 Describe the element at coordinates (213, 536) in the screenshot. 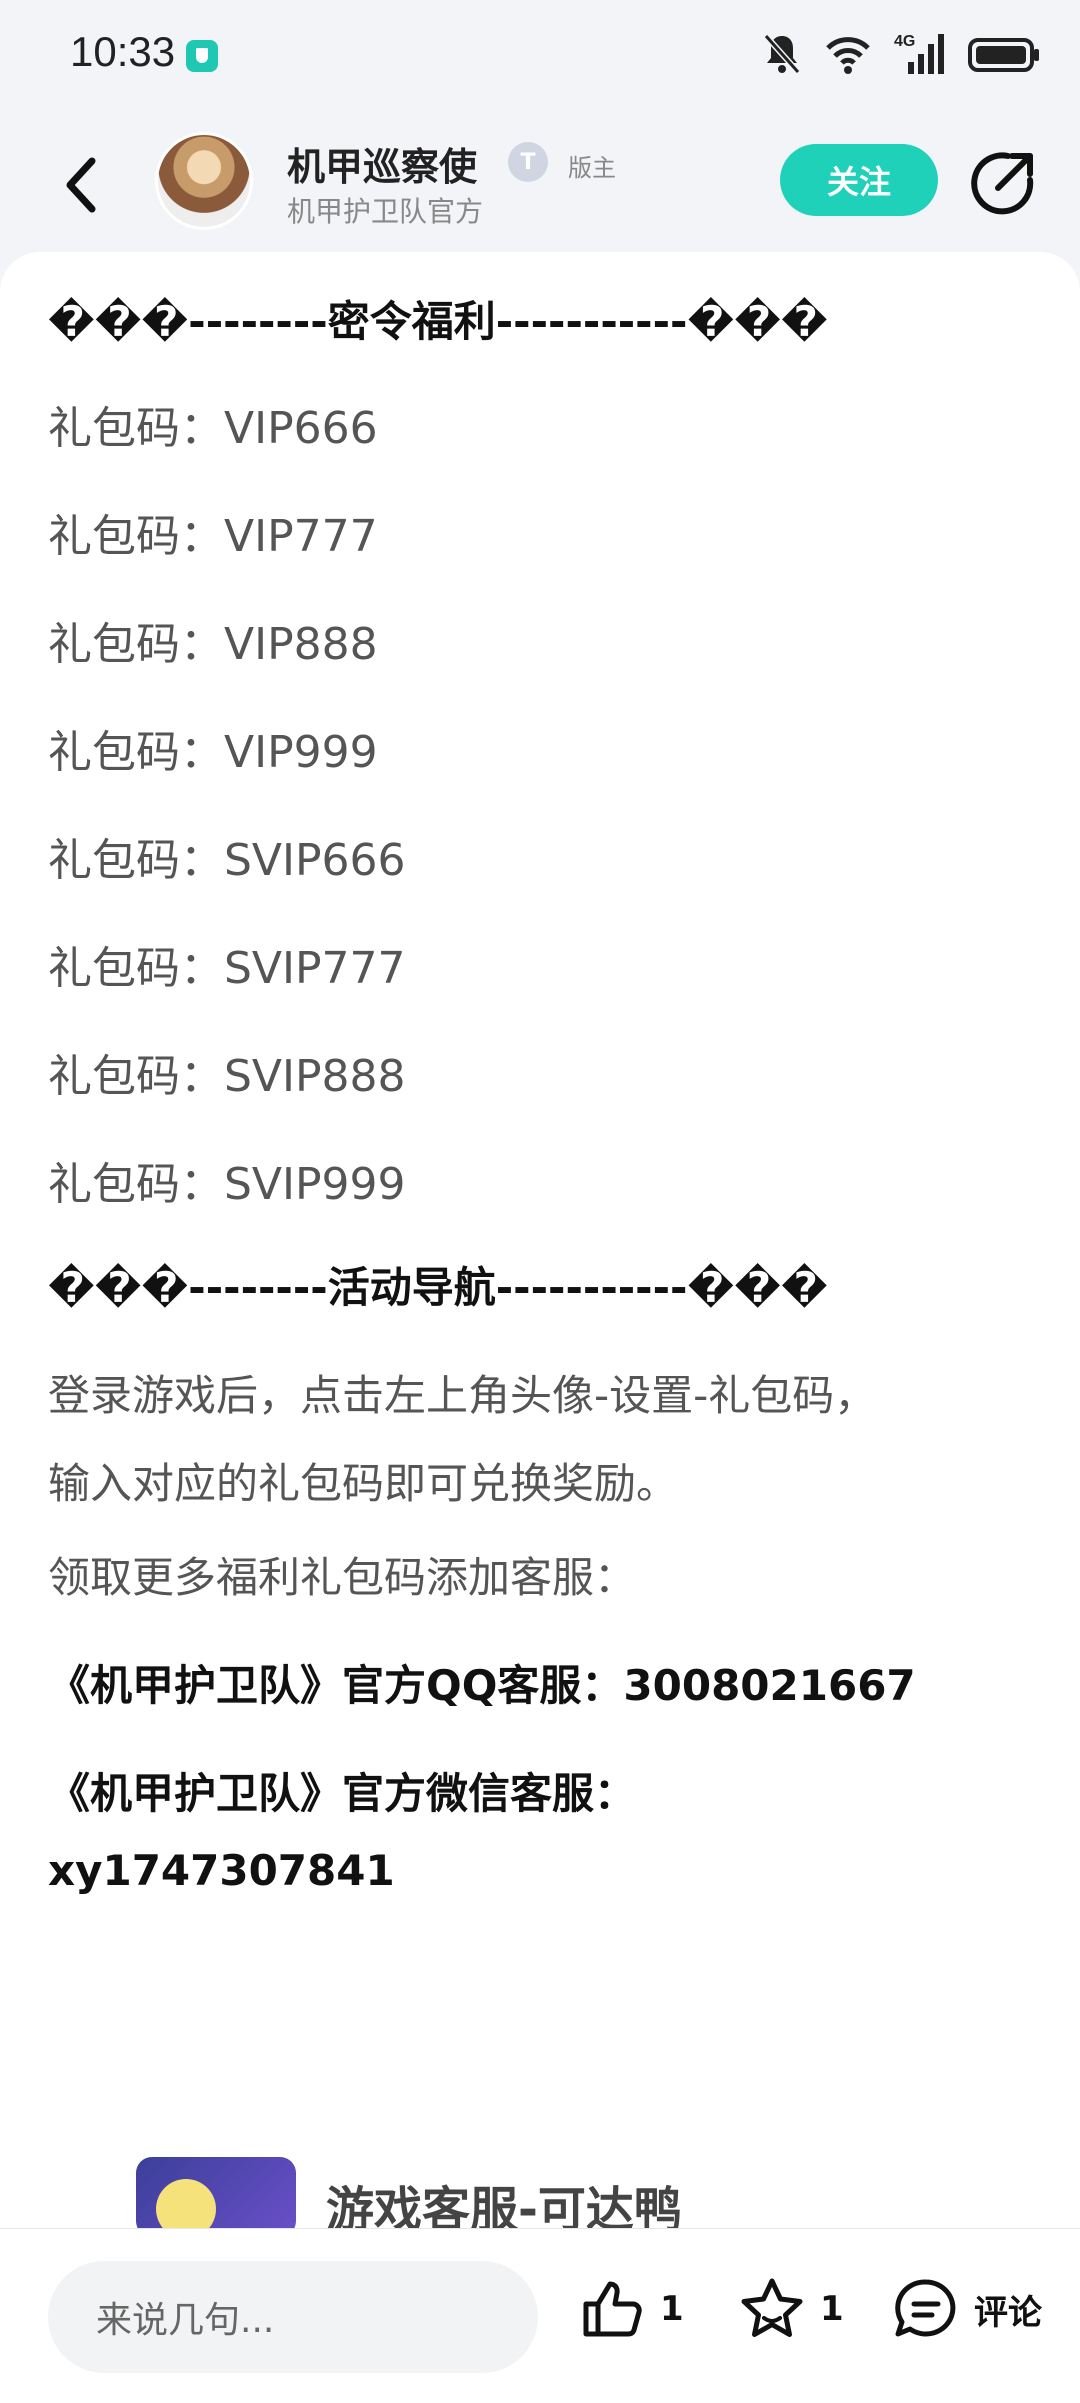

I see `gift-code-line: 礼包码：VIP777` at that location.